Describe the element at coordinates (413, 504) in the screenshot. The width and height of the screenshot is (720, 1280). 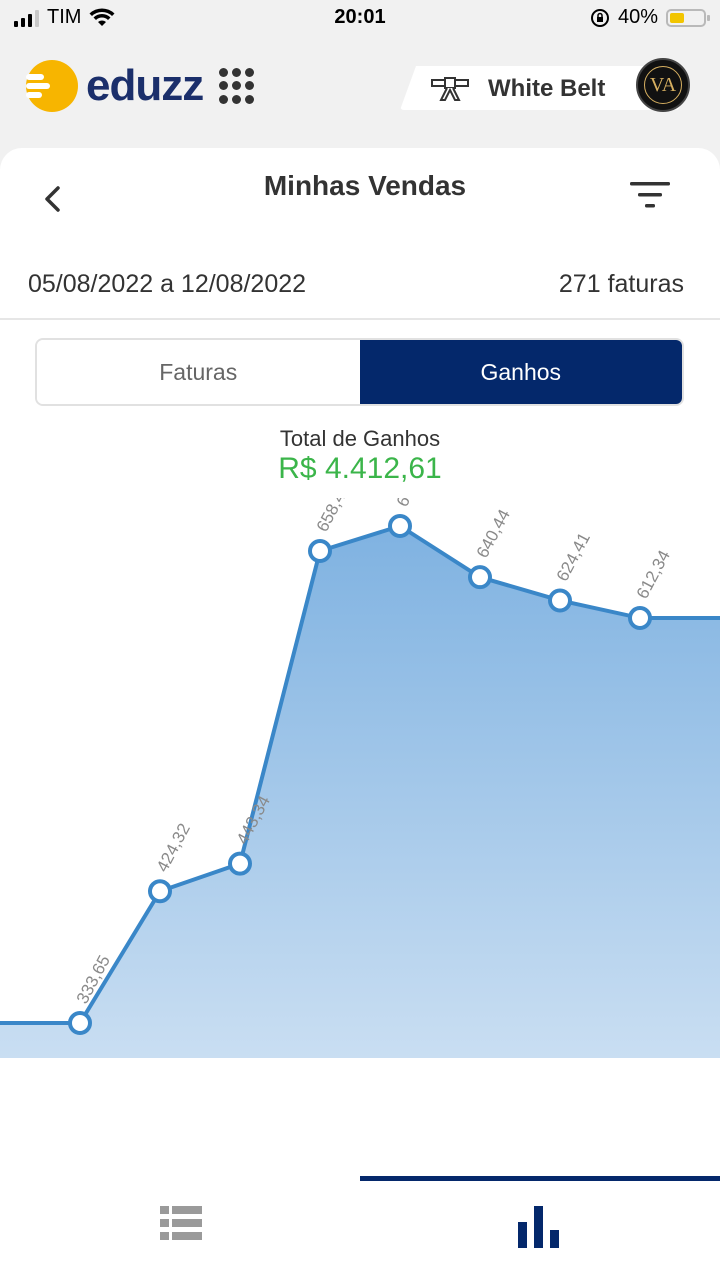
I see `data-label: 675,66` at that location.